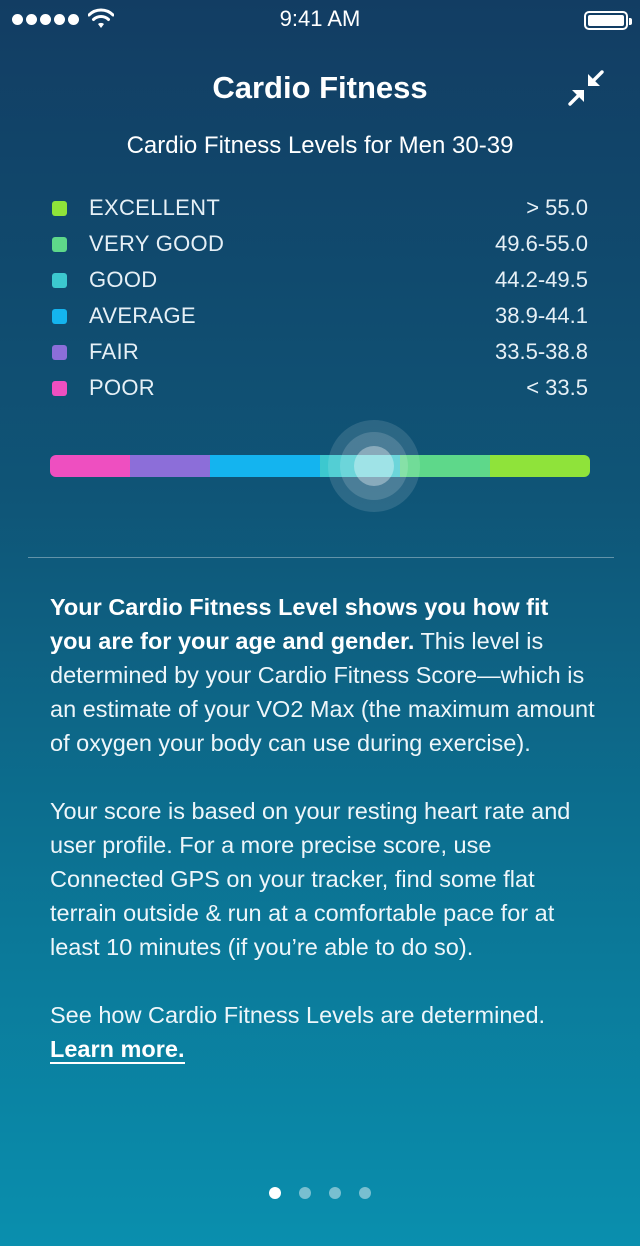  Describe the element at coordinates (374, 466) in the screenshot. I see `current-level-marker` at that location.